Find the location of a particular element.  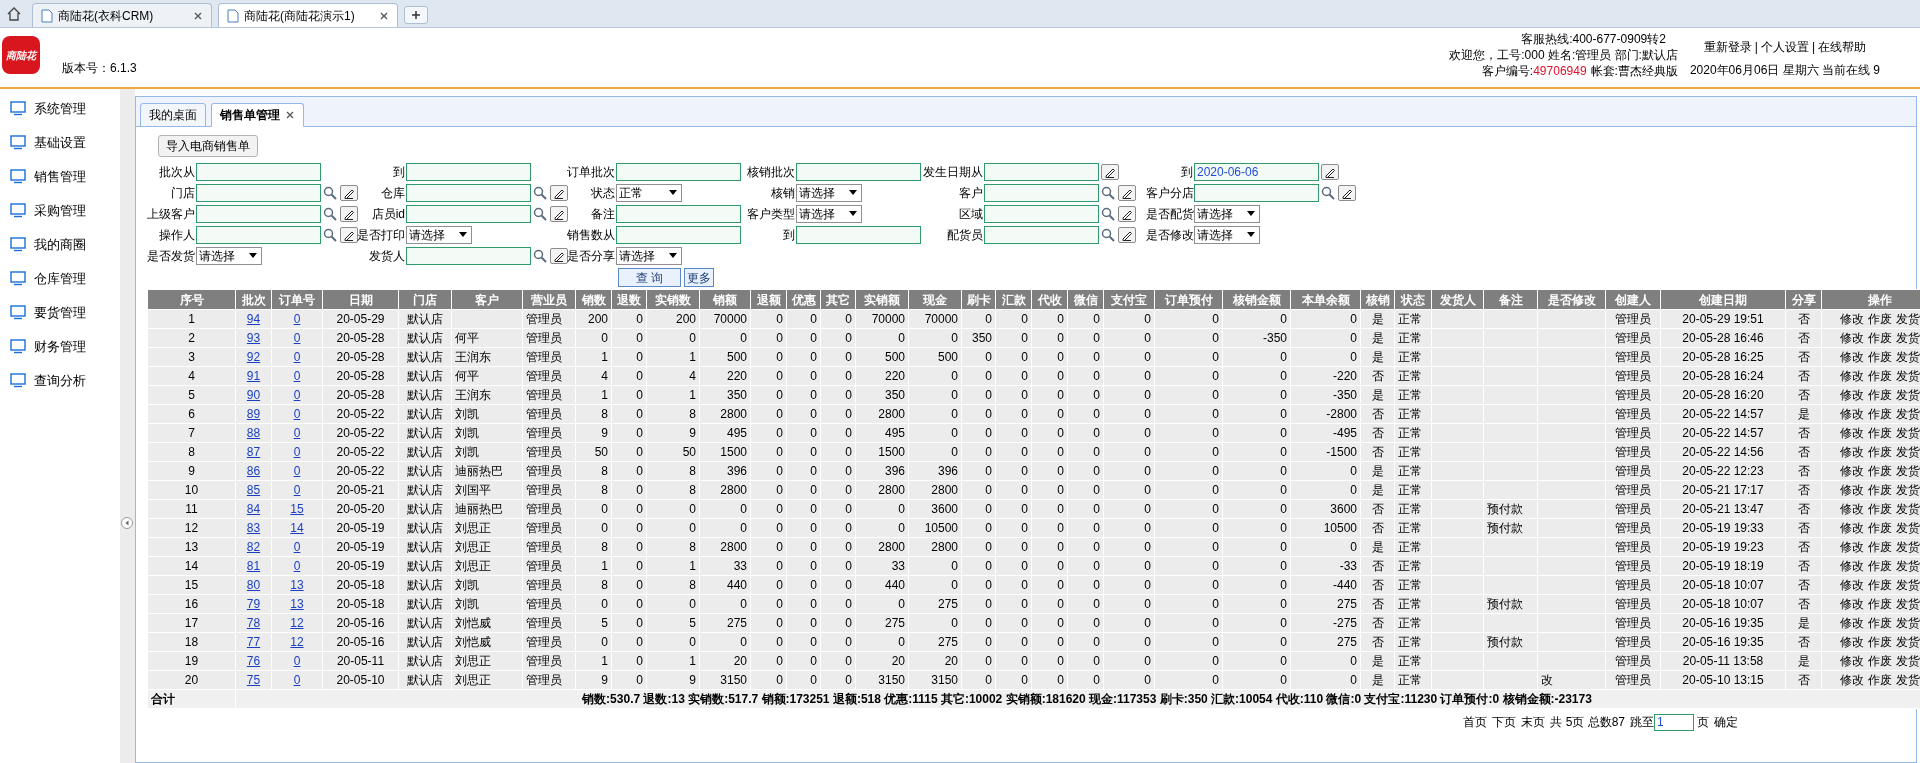

sidebar-item: 查询分析 is located at coordinates (65, 380).